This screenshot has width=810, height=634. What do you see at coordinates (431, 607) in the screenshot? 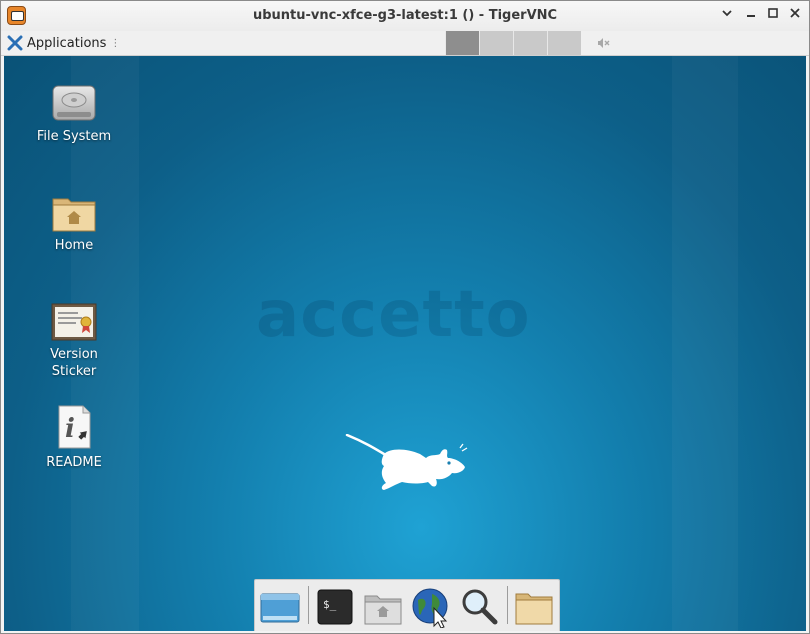
I see `globe-icon` at bounding box center [431, 607].